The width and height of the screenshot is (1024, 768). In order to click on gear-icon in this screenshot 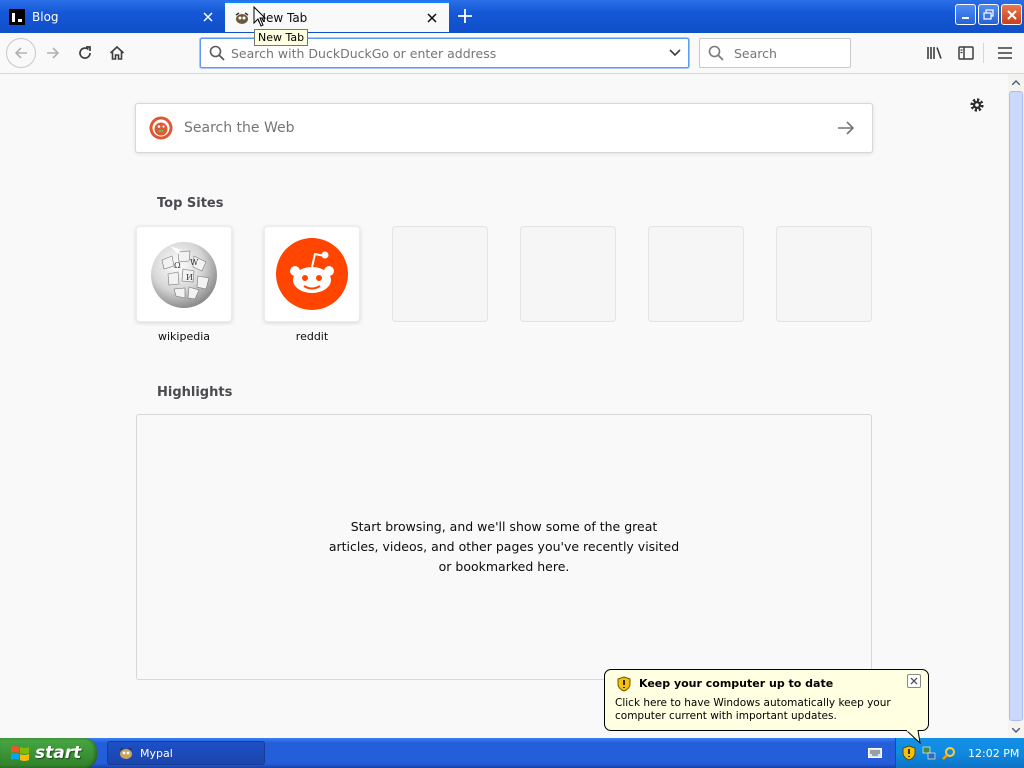, I will do `click(977, 105)`.